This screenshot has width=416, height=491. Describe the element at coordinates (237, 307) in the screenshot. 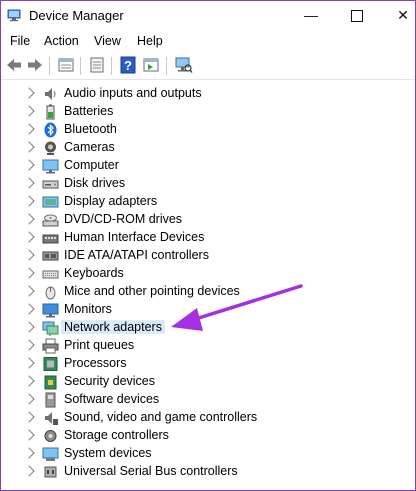

I see `annotation-arrow` at that location.